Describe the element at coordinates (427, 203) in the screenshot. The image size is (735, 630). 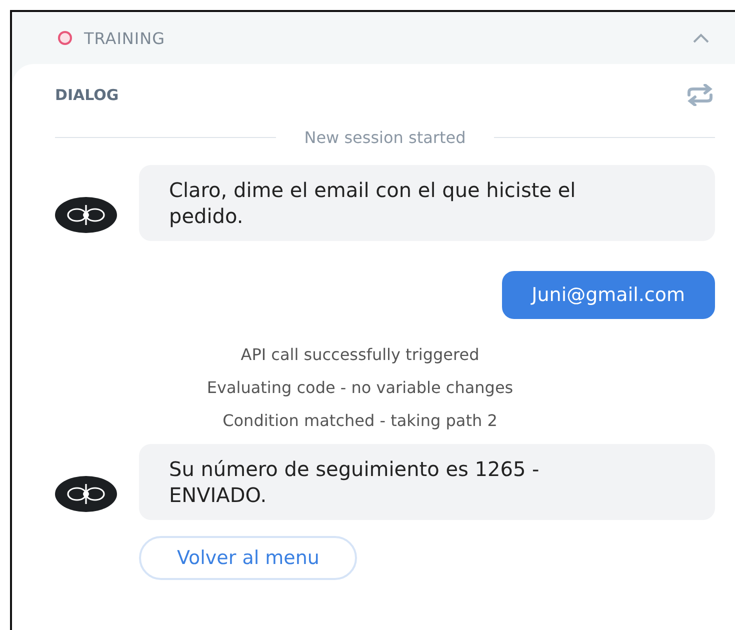
I see `bot-message: Claro, dime el email con el que hiciste el pedido.` at that location.